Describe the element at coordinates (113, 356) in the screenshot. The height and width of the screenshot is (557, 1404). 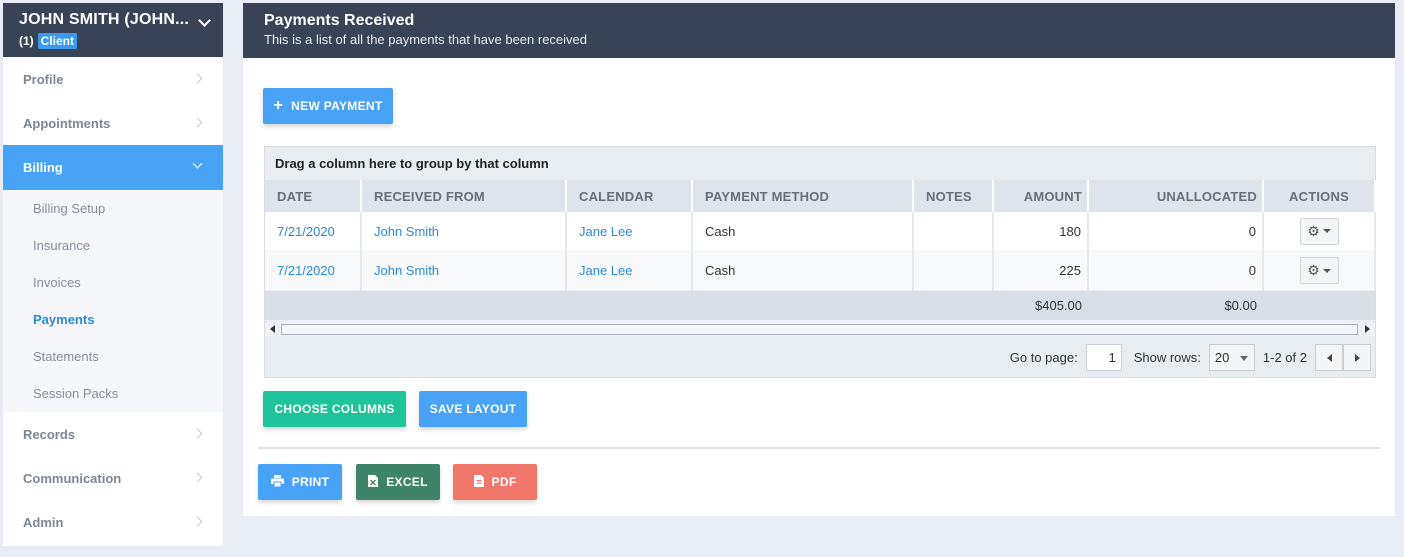
I see `subnav-item-statements: Statements` at that location.